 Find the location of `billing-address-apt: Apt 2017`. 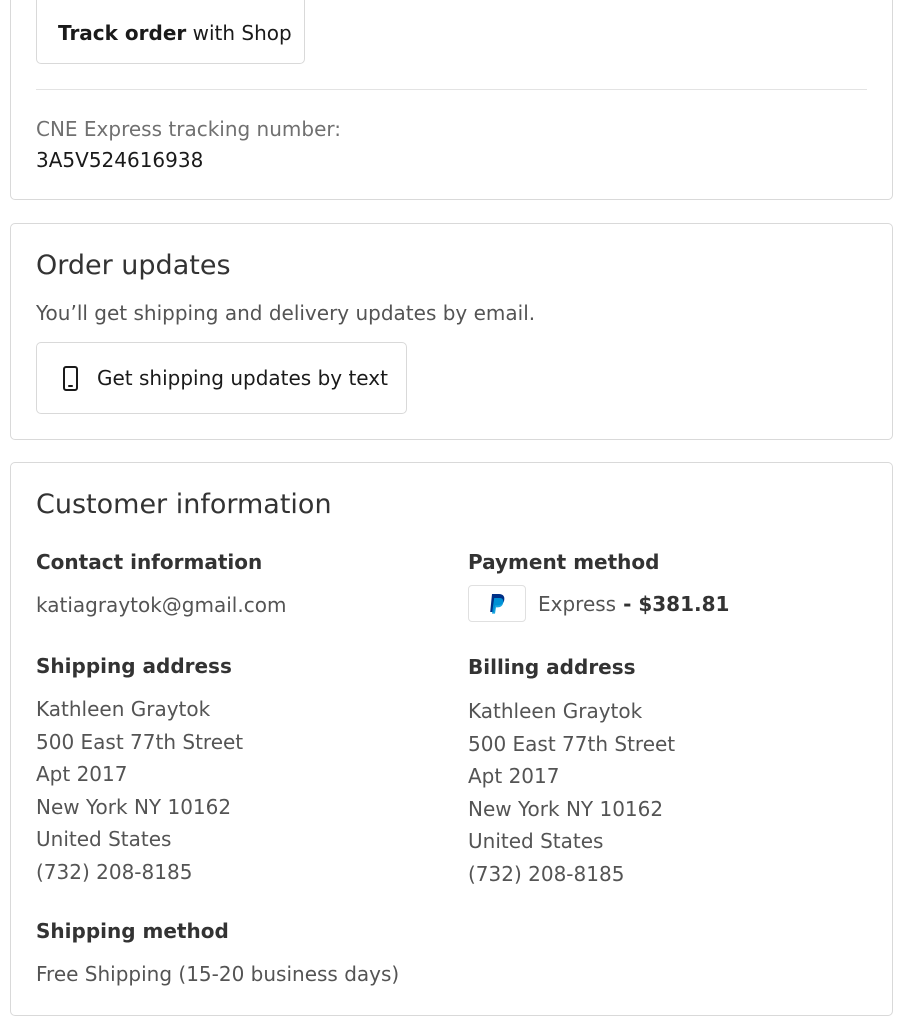

billing-address-apt: Apt 2017 is located at coordinates (514, 776).